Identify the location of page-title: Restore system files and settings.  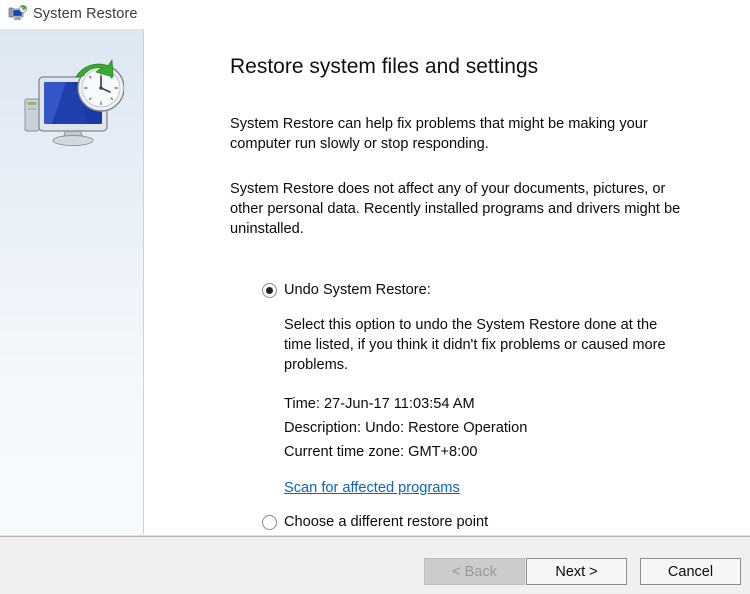
(384, 66).